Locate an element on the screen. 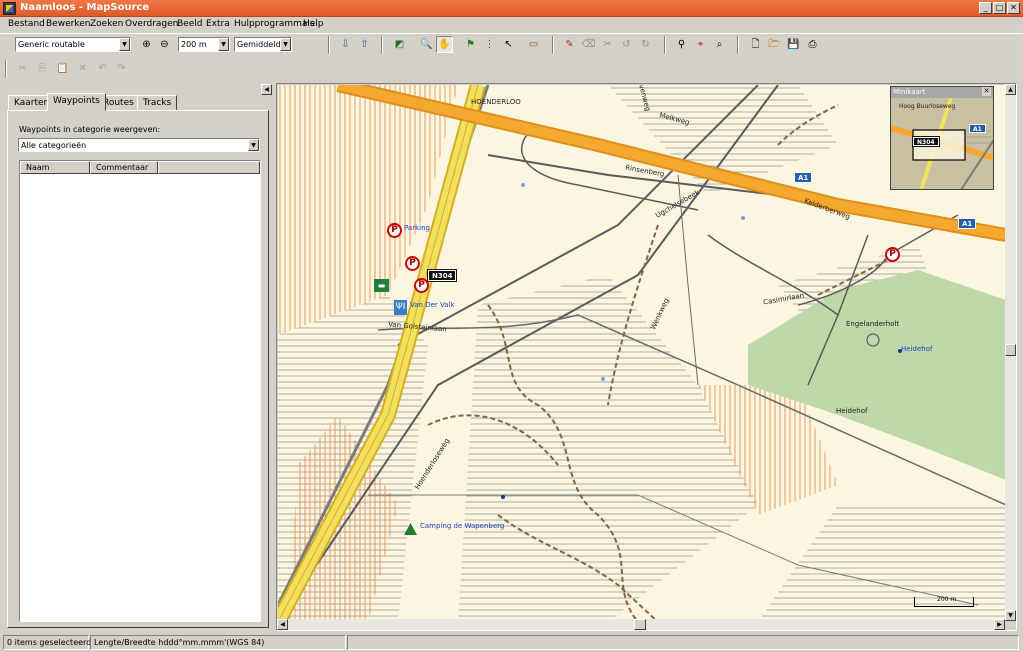 This screenshot has height=652, width=1023. hotel-icon: ▬ is located at coordinates (381, 285).